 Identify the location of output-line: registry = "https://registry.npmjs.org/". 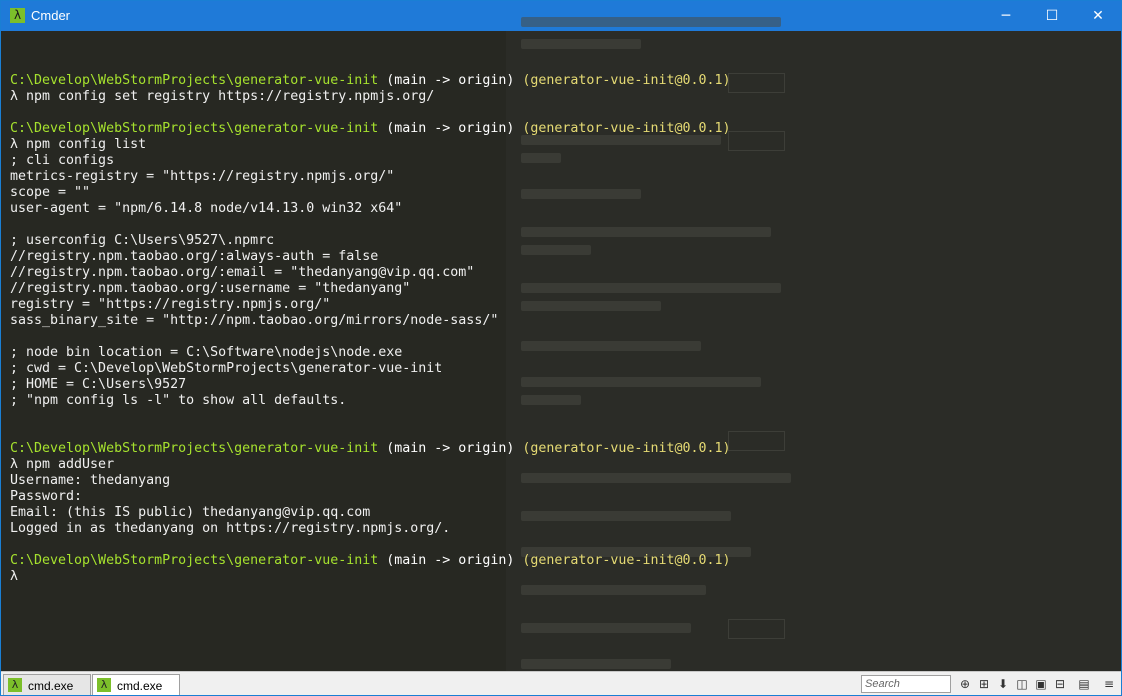
(170, 304).